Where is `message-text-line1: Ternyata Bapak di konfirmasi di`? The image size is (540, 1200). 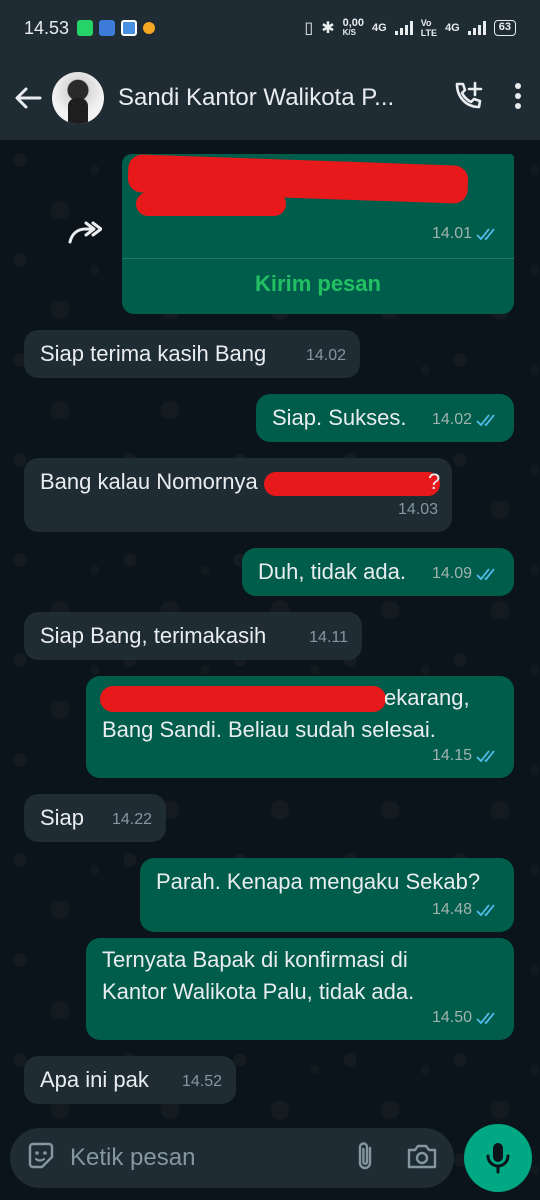
message-text-line1: Ternyata Bapak di konfirmasi di is located at coordinates (255, 959).